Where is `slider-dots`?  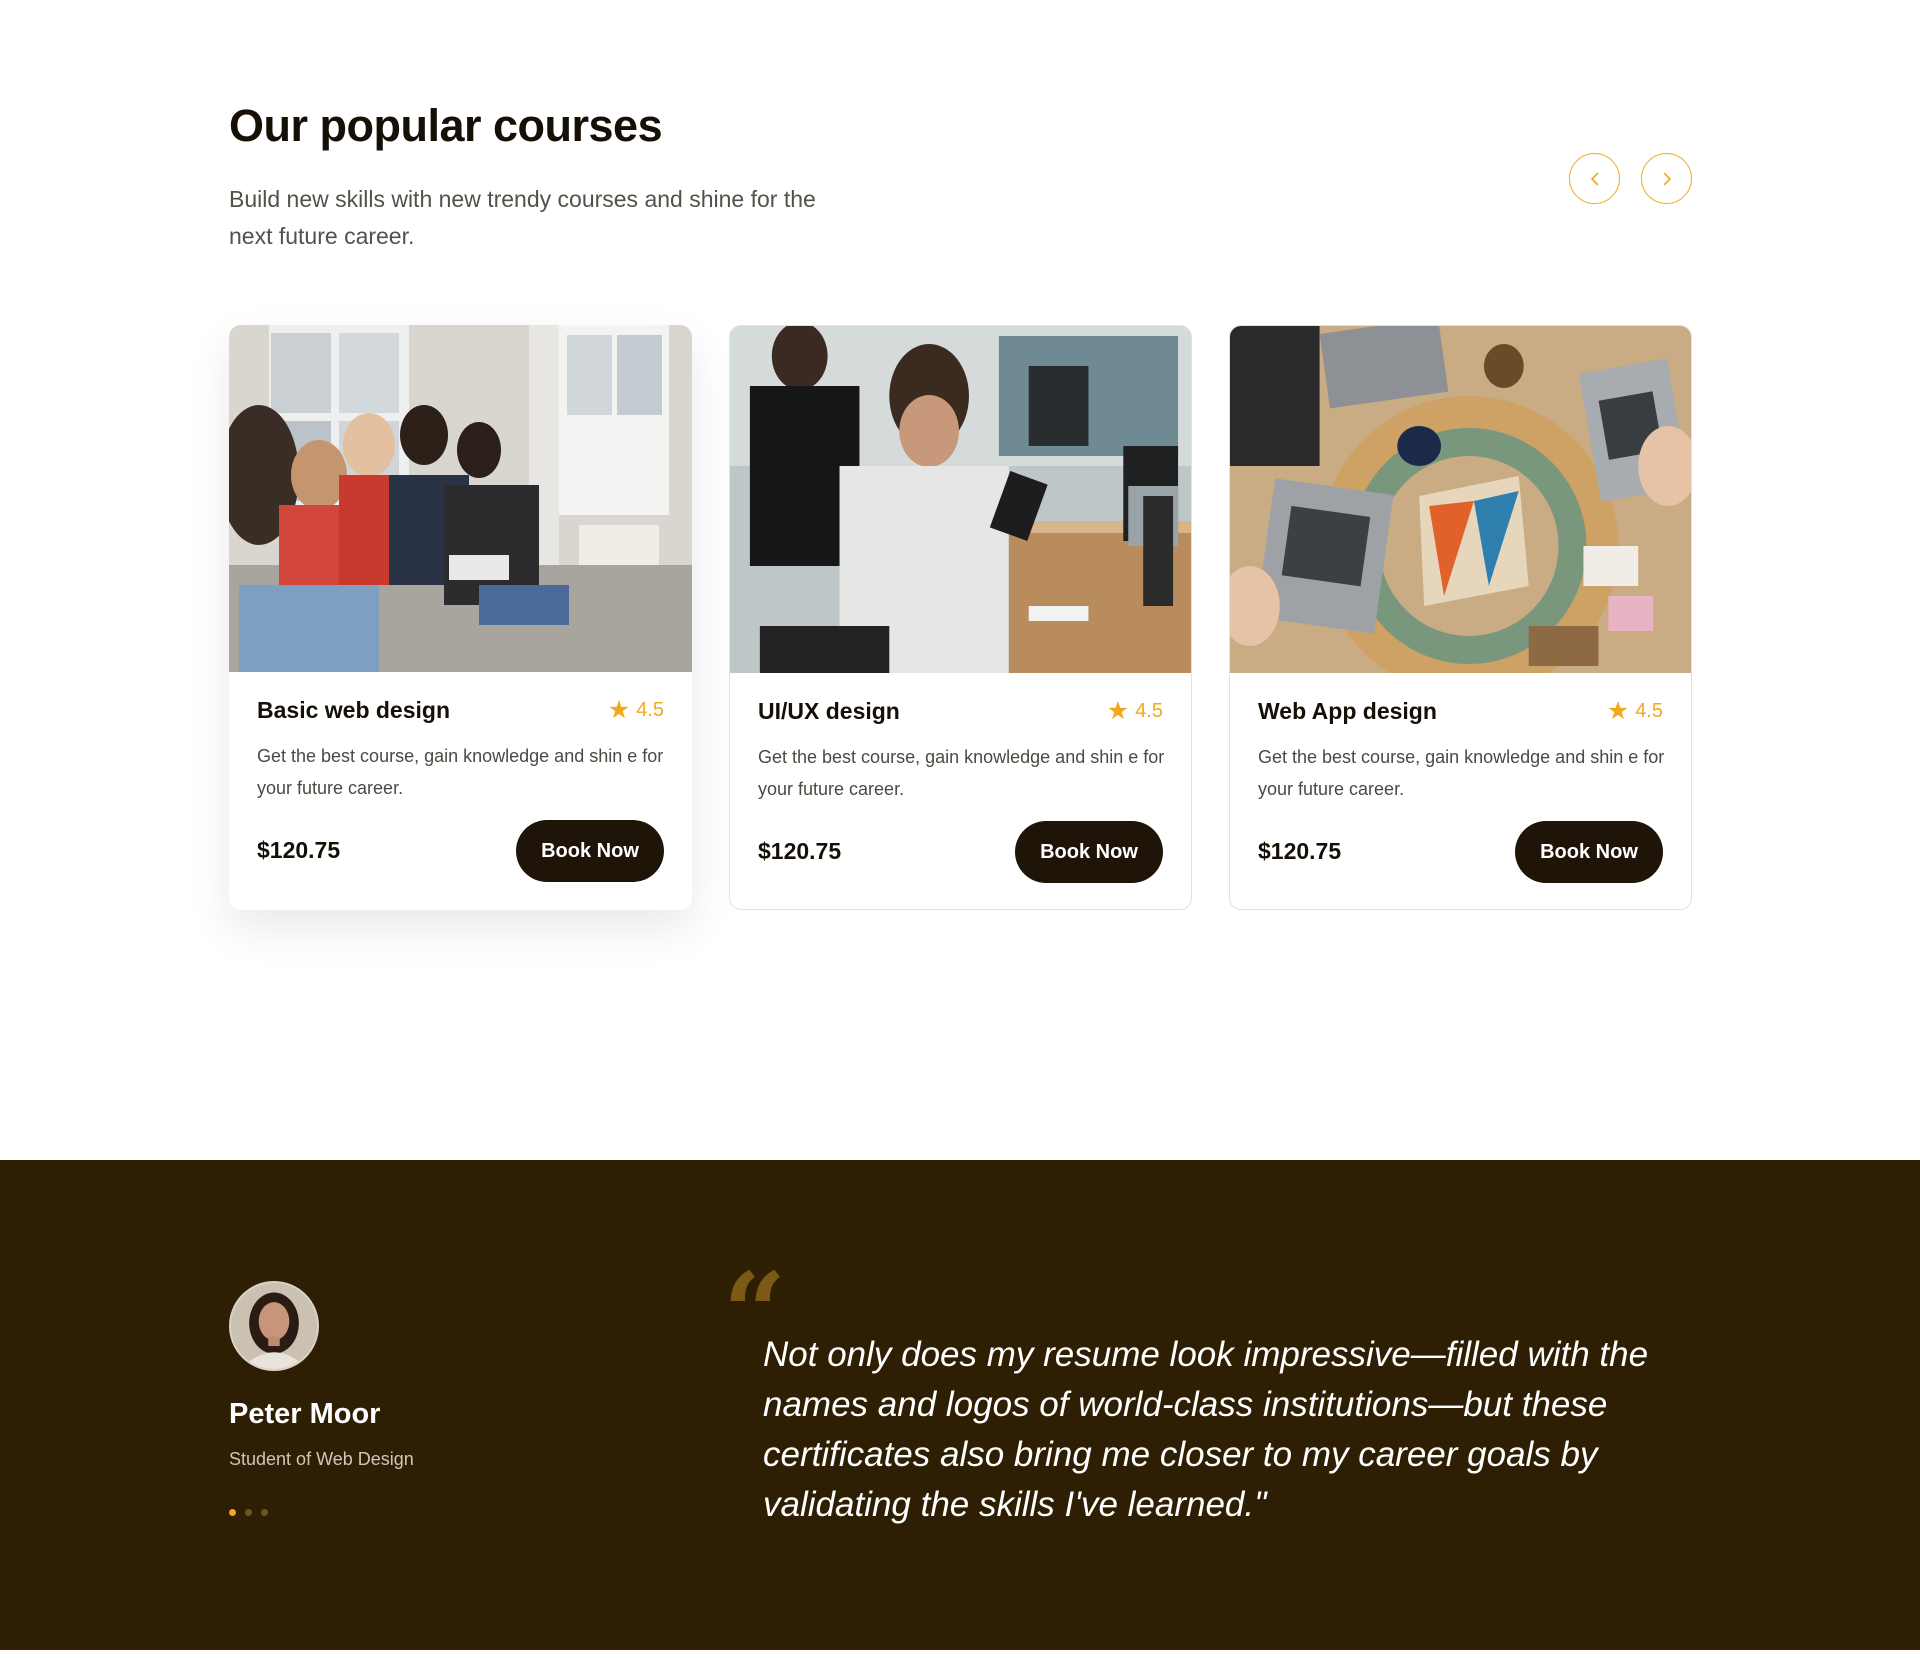
slider-dots is located at coordinates (248, 1512).